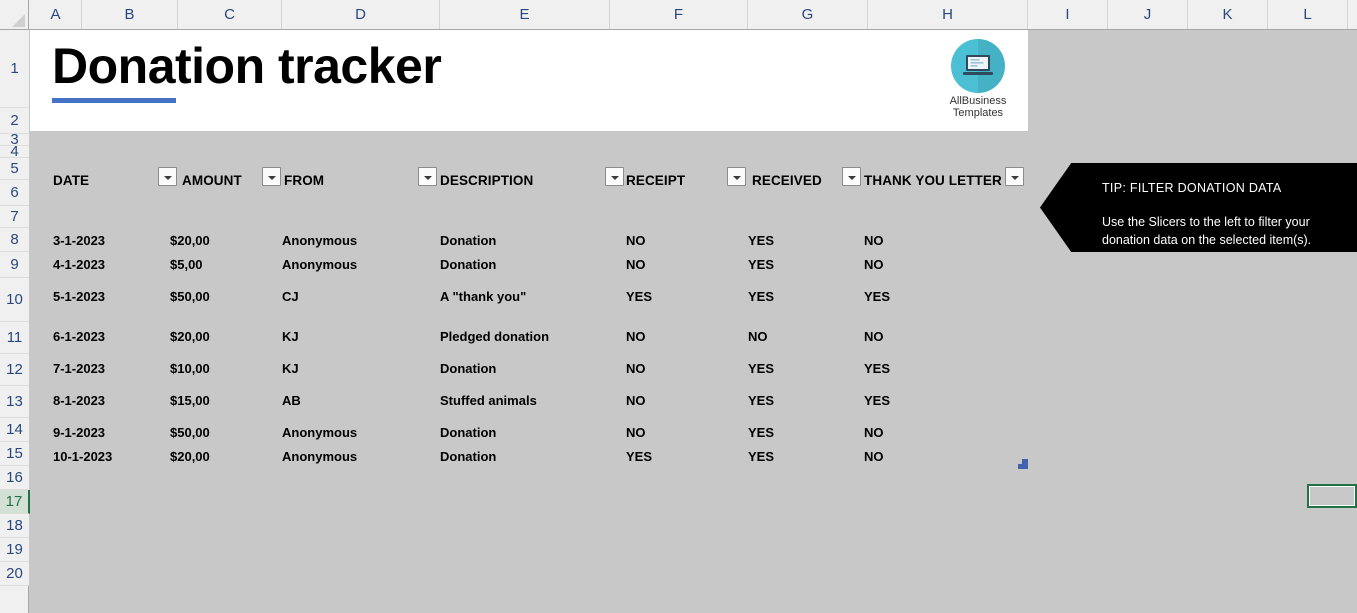 The height and width of the screenshot is (613, 1357). Describe the element at coordinates (488, 400) in the screenshot. I see `cell-description-6: Stuffed animals` at that location.